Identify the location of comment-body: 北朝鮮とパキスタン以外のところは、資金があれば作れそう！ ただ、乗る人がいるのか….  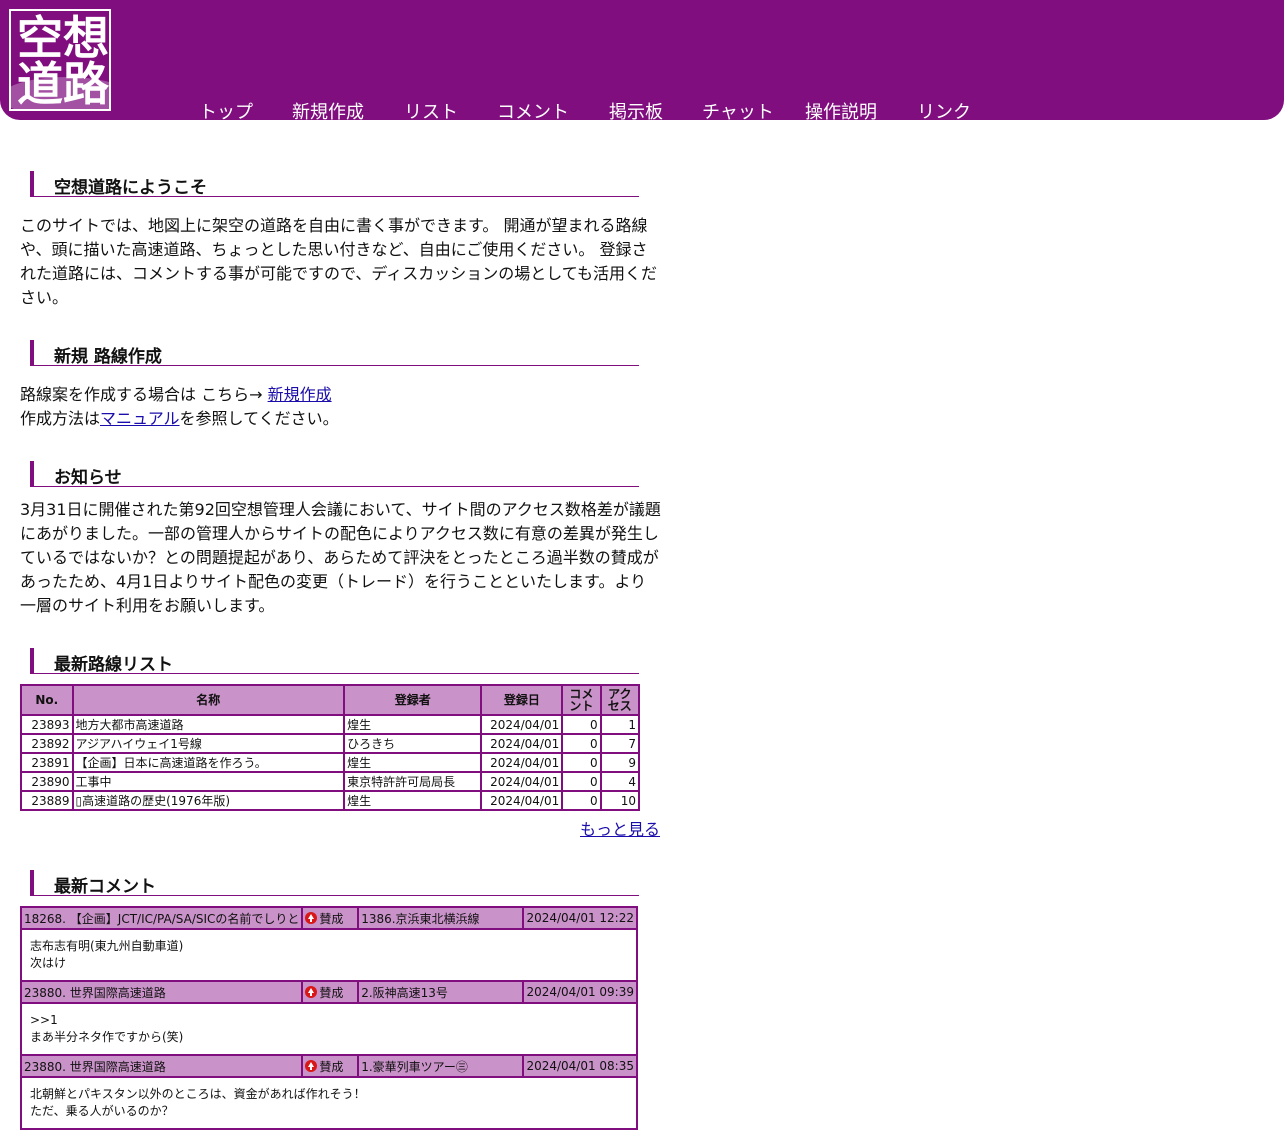
(329, 1103).